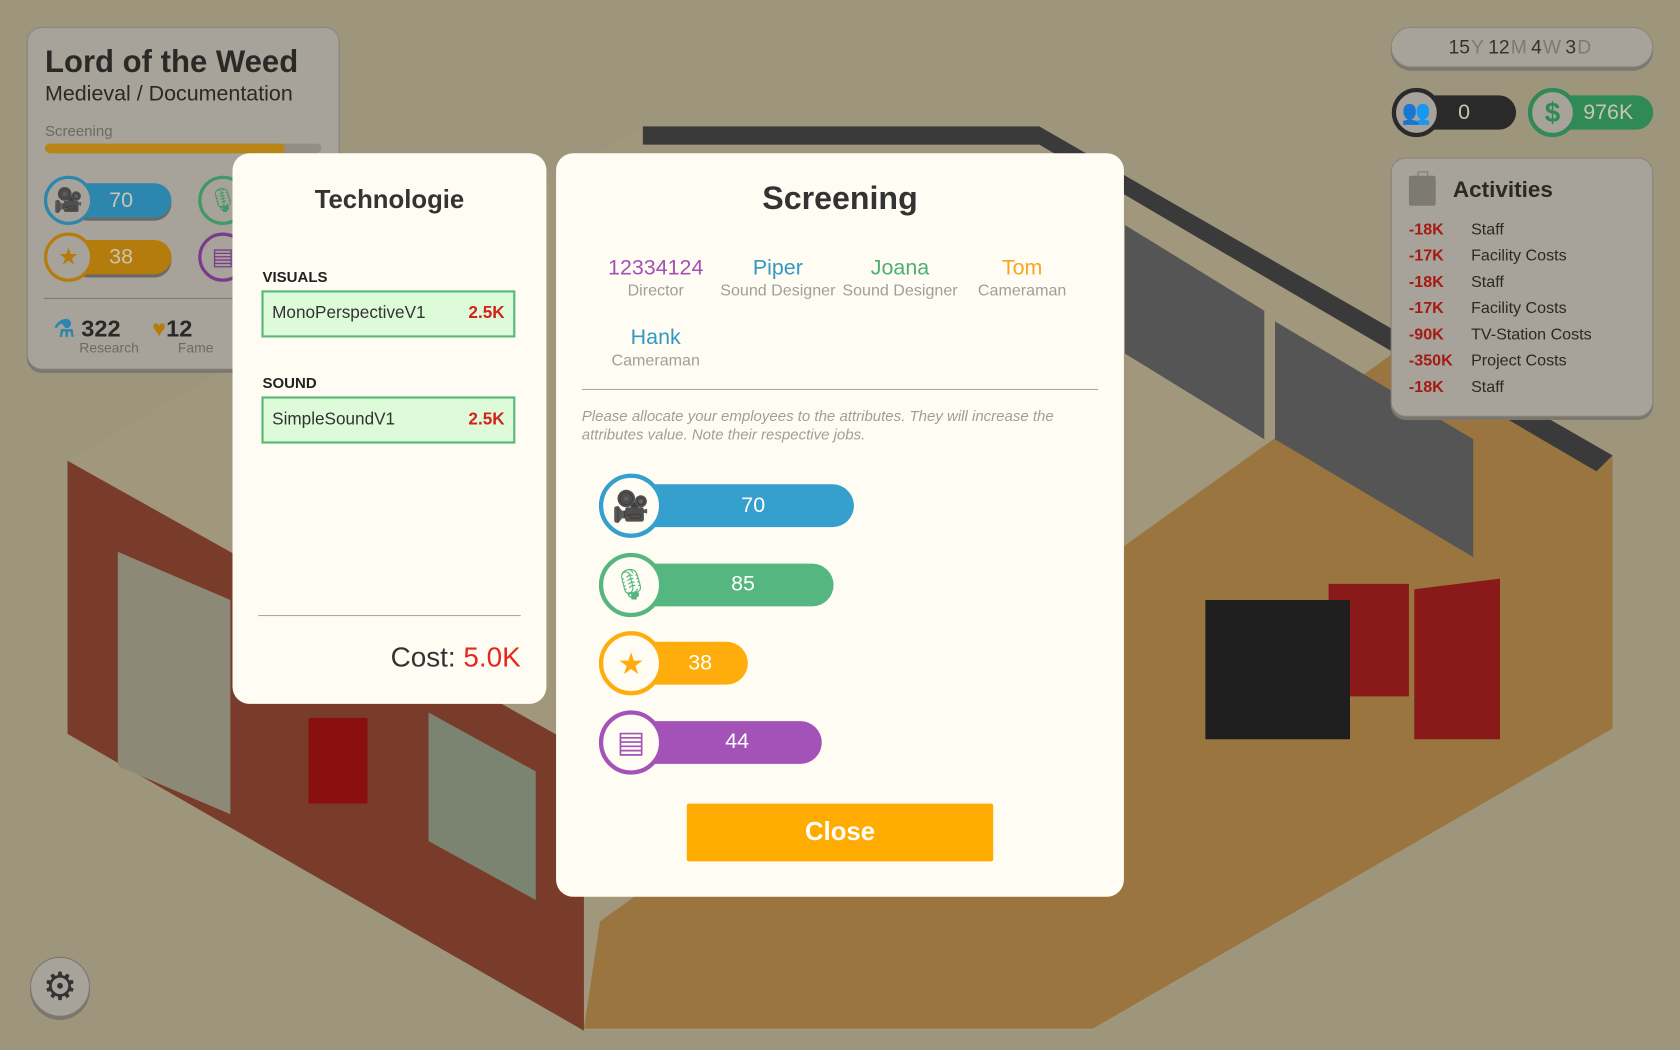 The image size is (1680, 1050). What do you see at coordinates (96, 335) in the screenshot?
I see `research-stat: ⚗ 322 Research` at bounding box center [96, 335].